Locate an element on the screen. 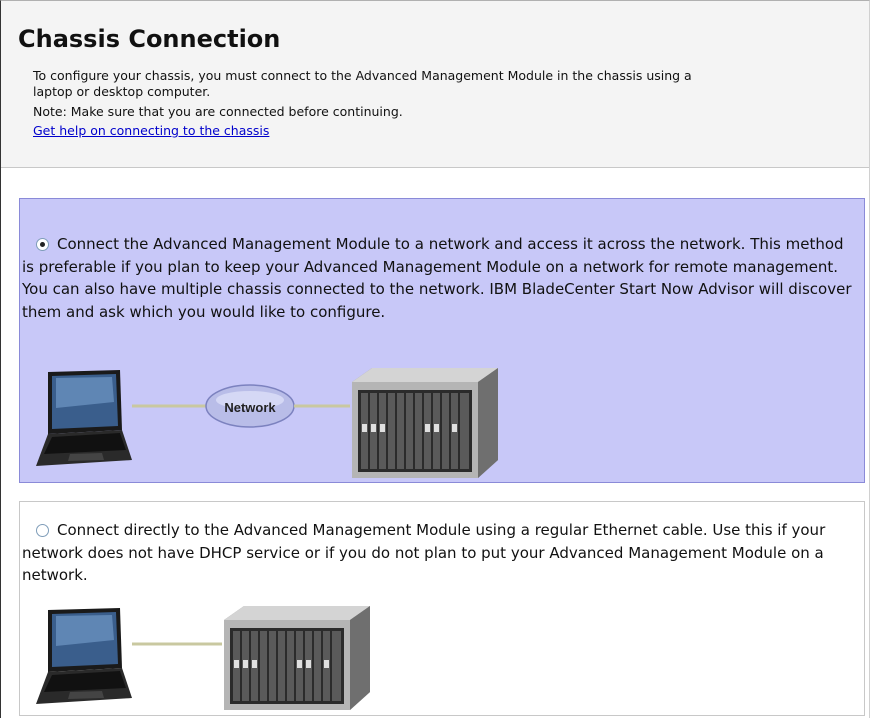 This screenshot has width=870, height=719. network-connection-illustration: Network is located at coordinates (267, 423).